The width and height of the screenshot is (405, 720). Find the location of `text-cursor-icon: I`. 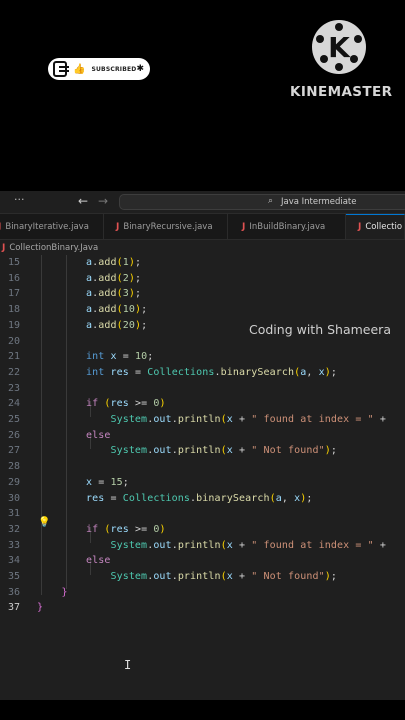

text-cursor-icon: I is located at coordinates (128, 665).